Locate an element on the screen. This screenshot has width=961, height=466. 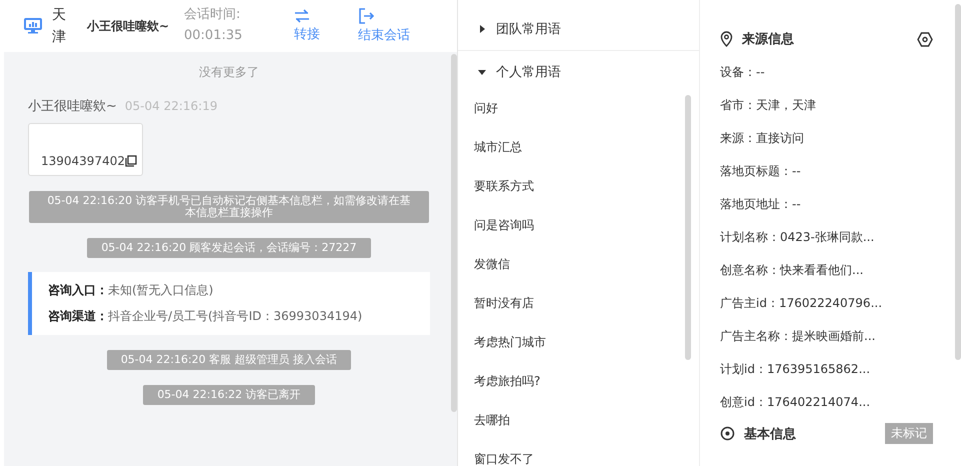
phrase-item: 去哪拍 is located at coordinates (578, 420).